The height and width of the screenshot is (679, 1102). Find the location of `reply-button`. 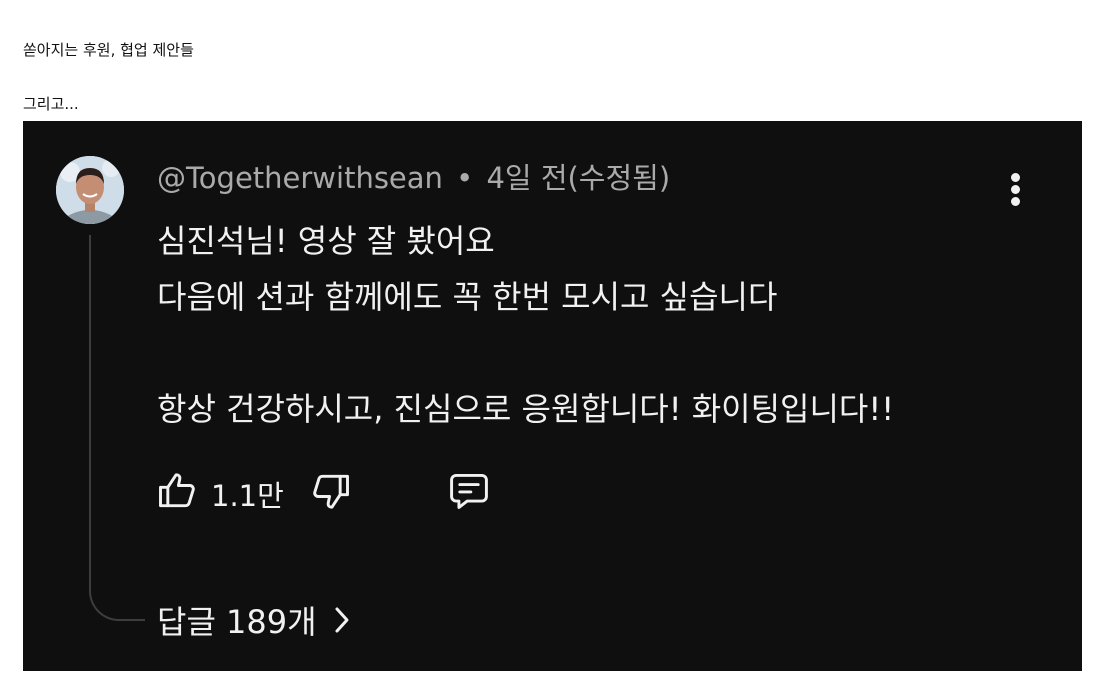

reply-button is located at coordinates (469, 491).